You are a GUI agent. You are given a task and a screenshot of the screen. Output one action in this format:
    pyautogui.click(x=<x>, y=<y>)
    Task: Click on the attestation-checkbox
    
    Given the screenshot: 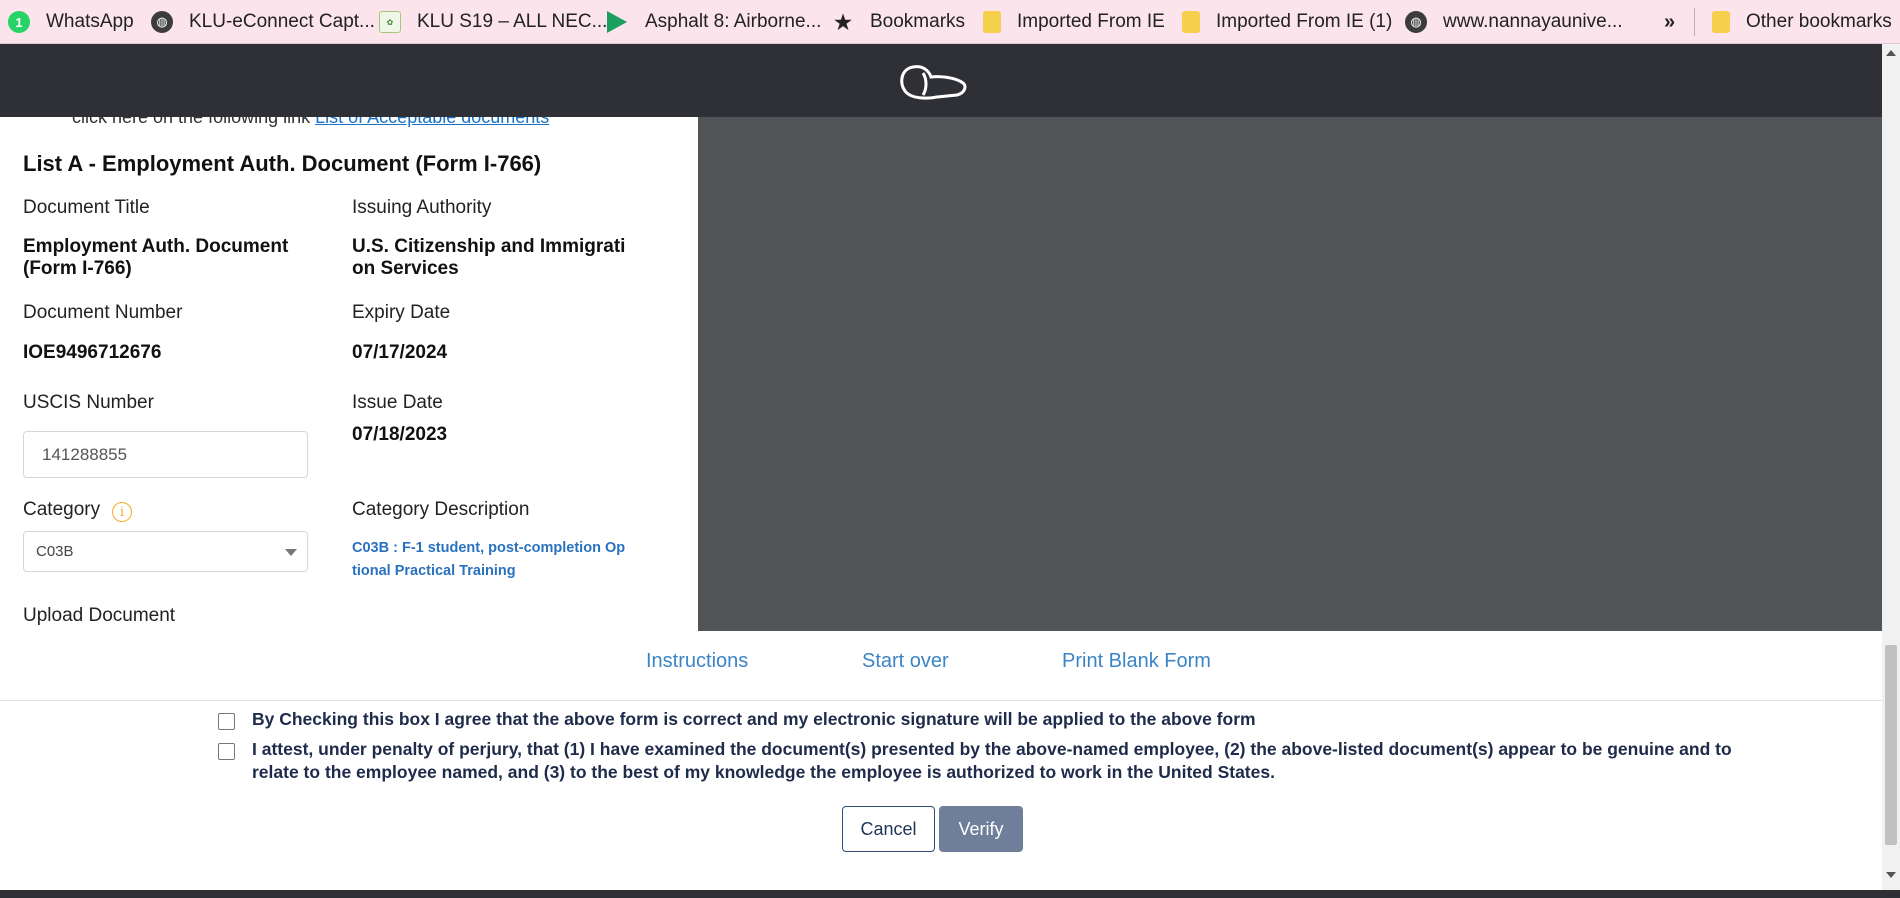 What is the action you would take?
    pyautogui.click(x=226, y=751)
    